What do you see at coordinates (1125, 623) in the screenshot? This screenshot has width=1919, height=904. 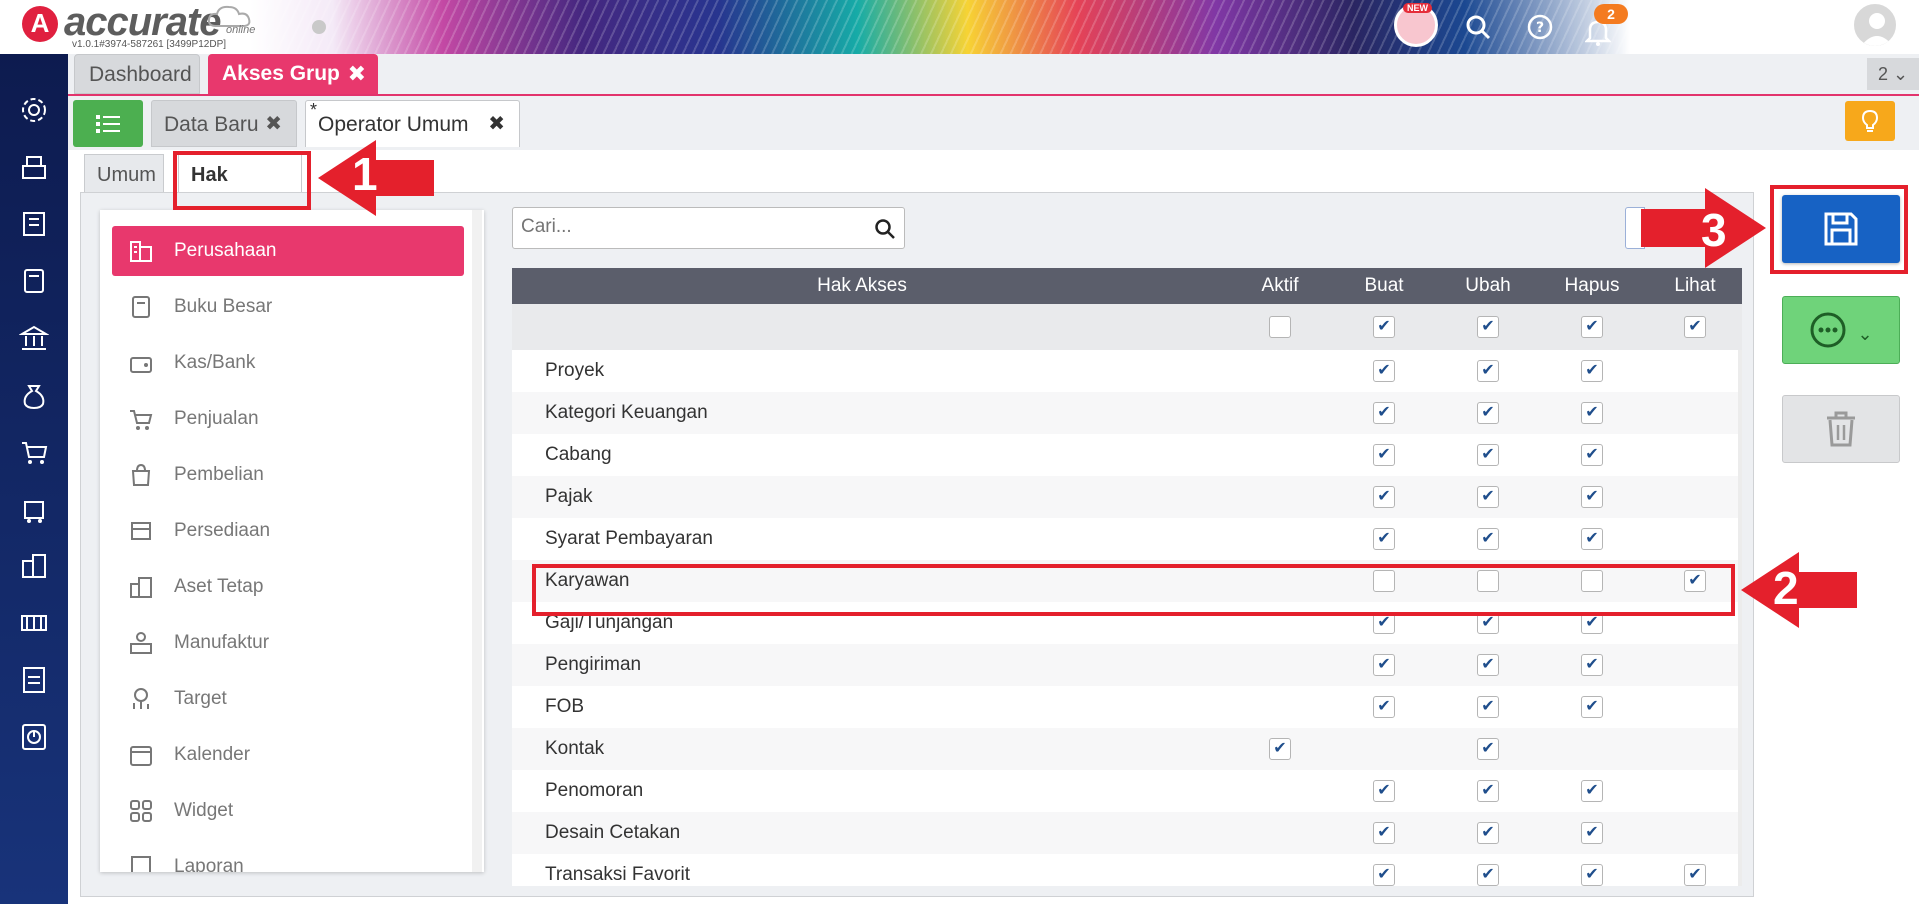 I see `table-row: Gaji/Tunjangan` at bounding box center [1125, 623].